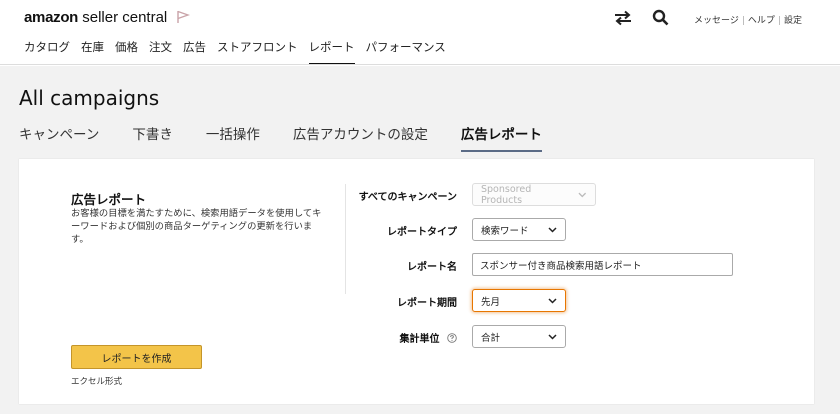 The height and width of the screenshot is (414, 840). Describe the element at coordinates (109, 199) in the screenshot. I see `card-title: 広告レポート` at that location.